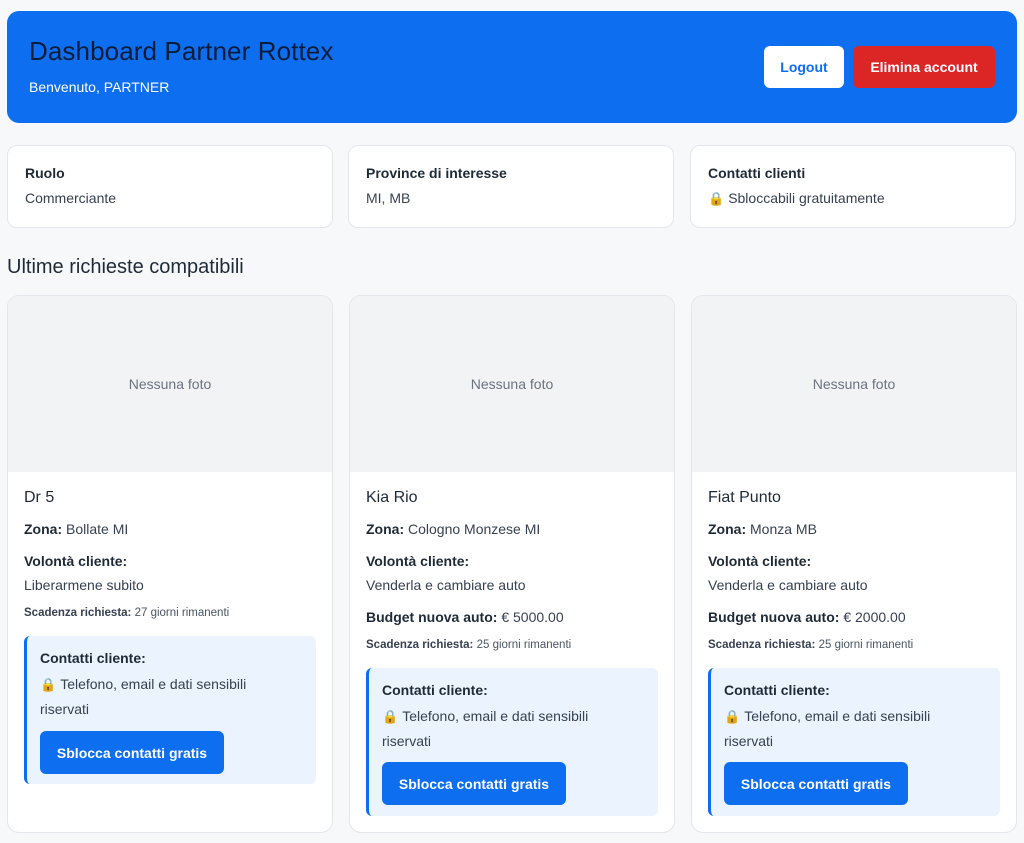  What do you see at coordinates (181, 51) in the screenshot?
I see `page-title: Dashboard Partner Rottex` at bounding box center [181, 51].